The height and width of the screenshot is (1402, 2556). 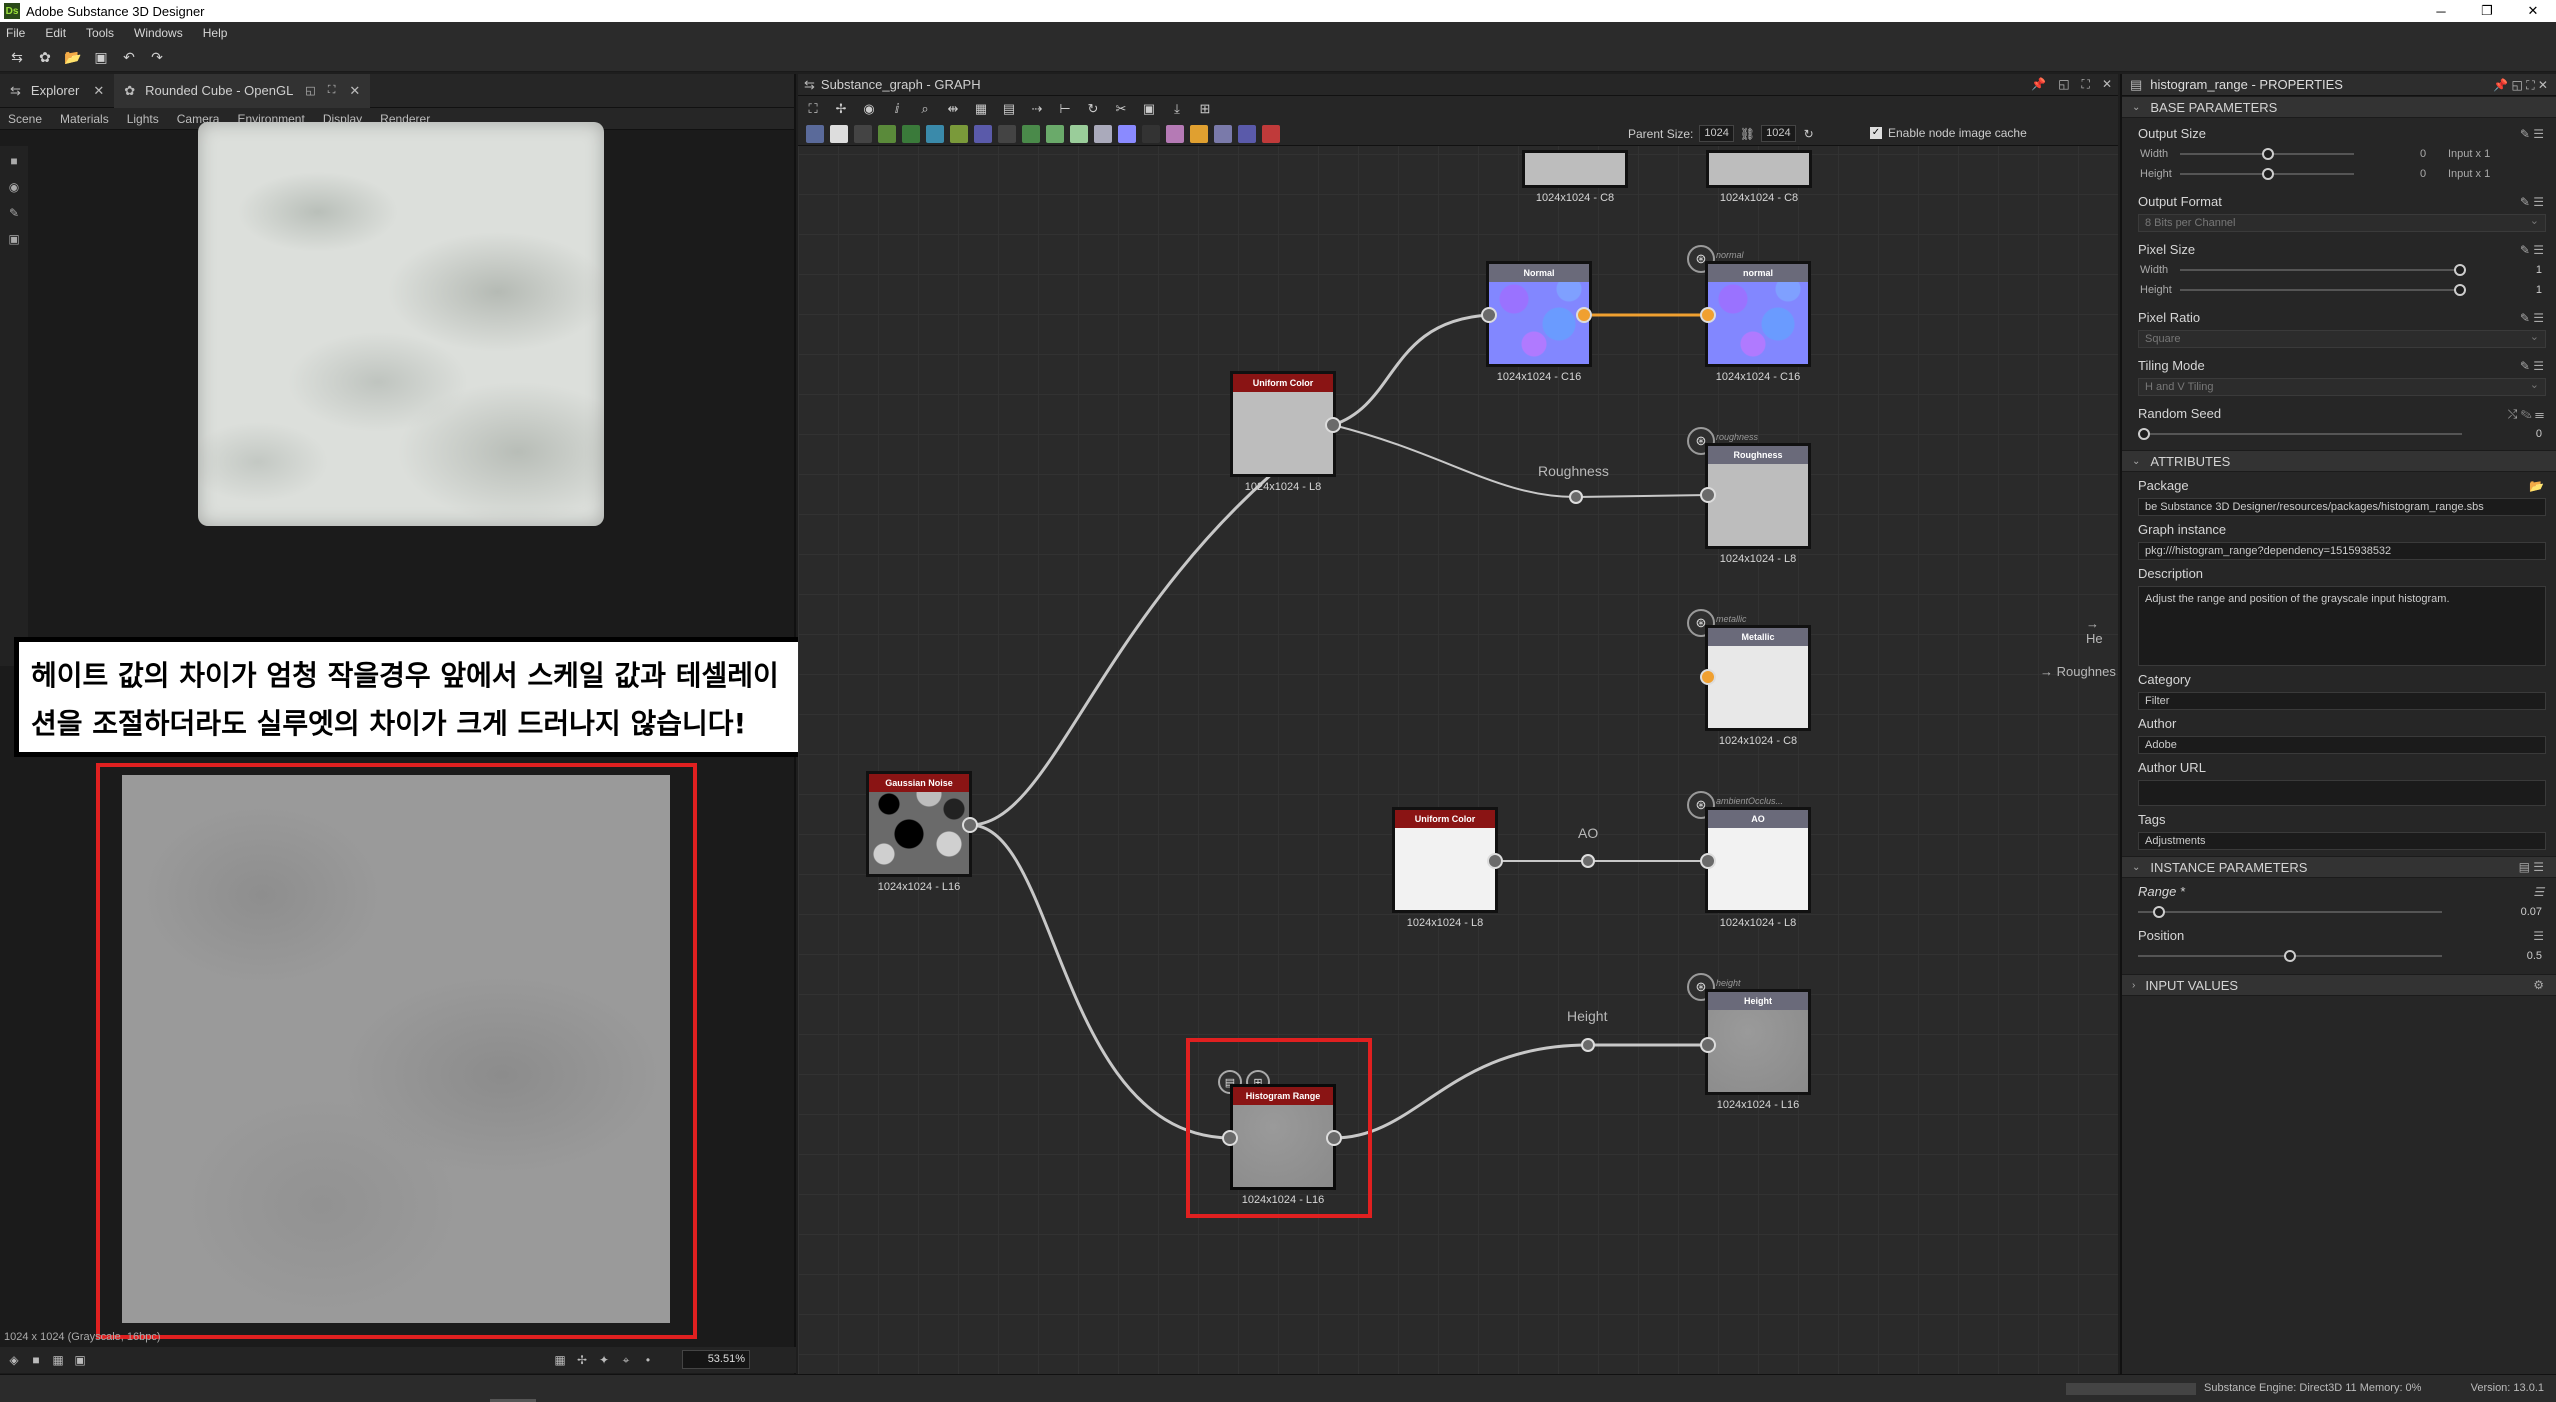 What do you see at coordinates (582, 1360) in the screenshot?
I see `pick-icon: ✢` at bounding box center [582, 1360].